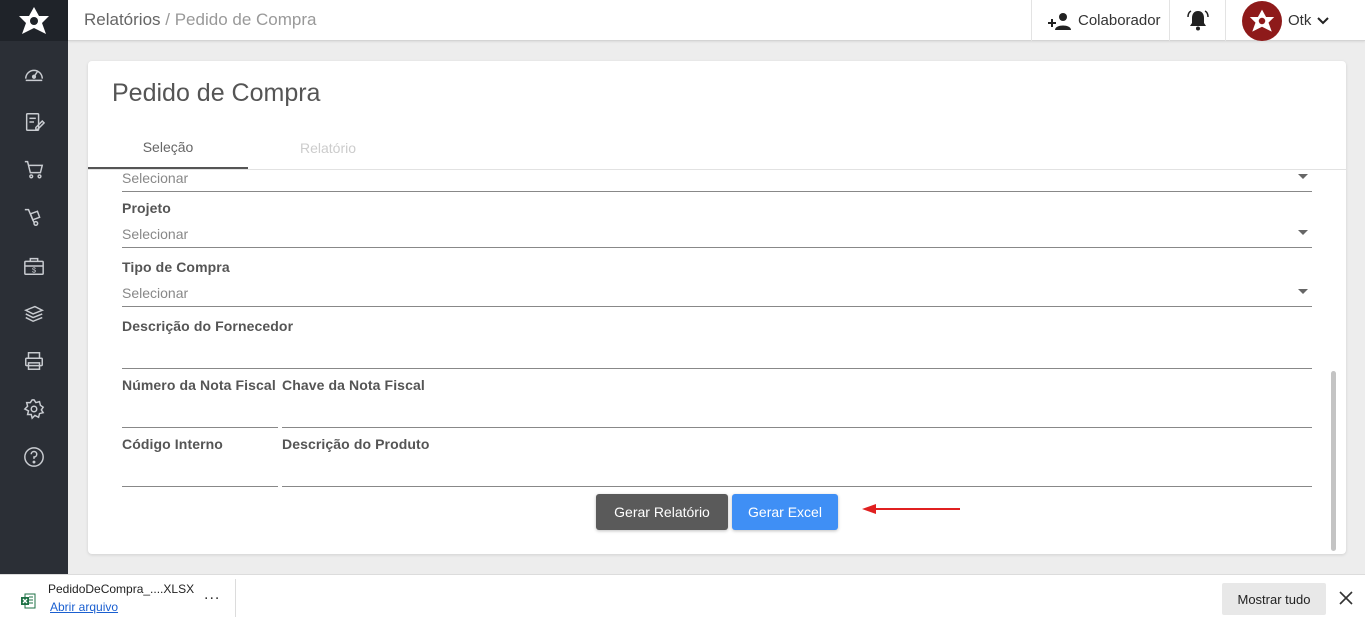 The height and width of the screenshot is (620, 1365). What do you see at coordinates (168, 147) in the screenshot?
I see `tab-selecao: Seleção` at bounding box center [168, 147].